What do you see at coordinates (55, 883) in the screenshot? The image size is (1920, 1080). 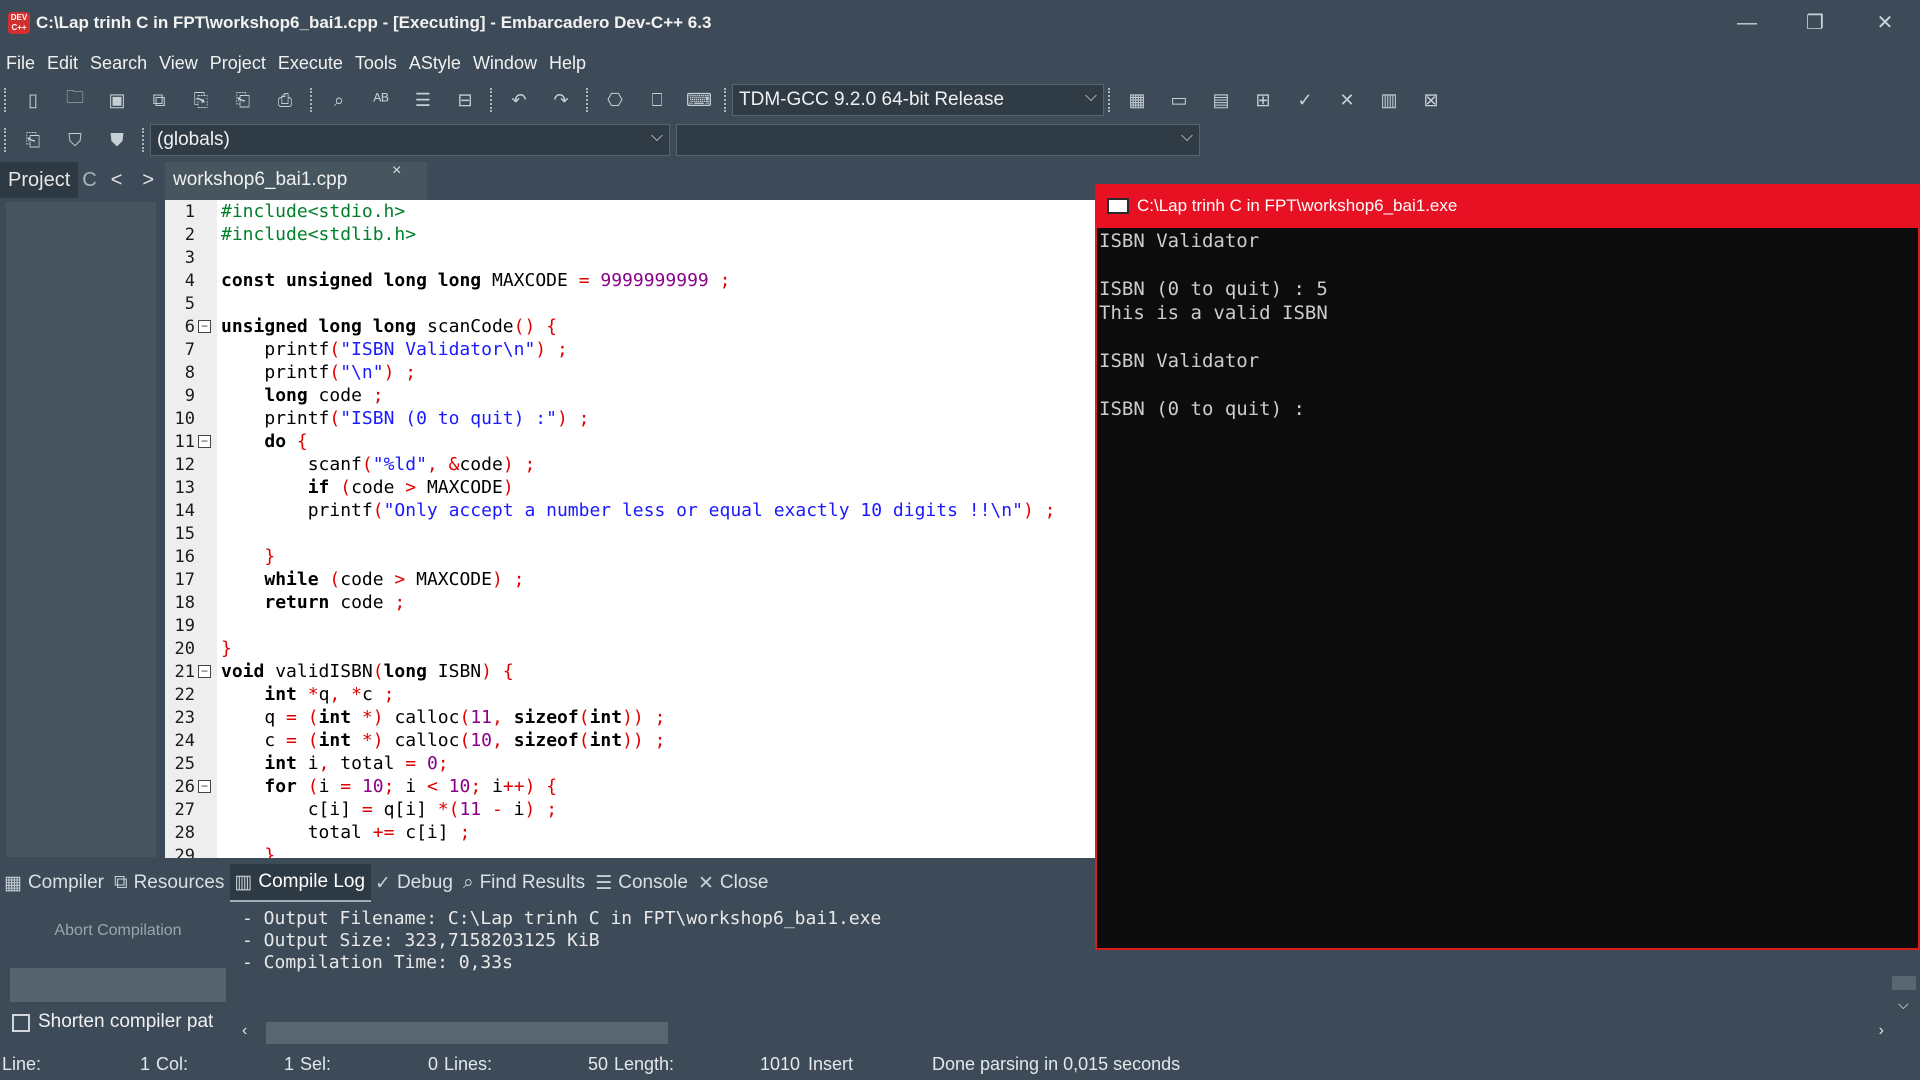 I see `tab-compiler: ▦ Compiler` at bounding box center [55, 883].